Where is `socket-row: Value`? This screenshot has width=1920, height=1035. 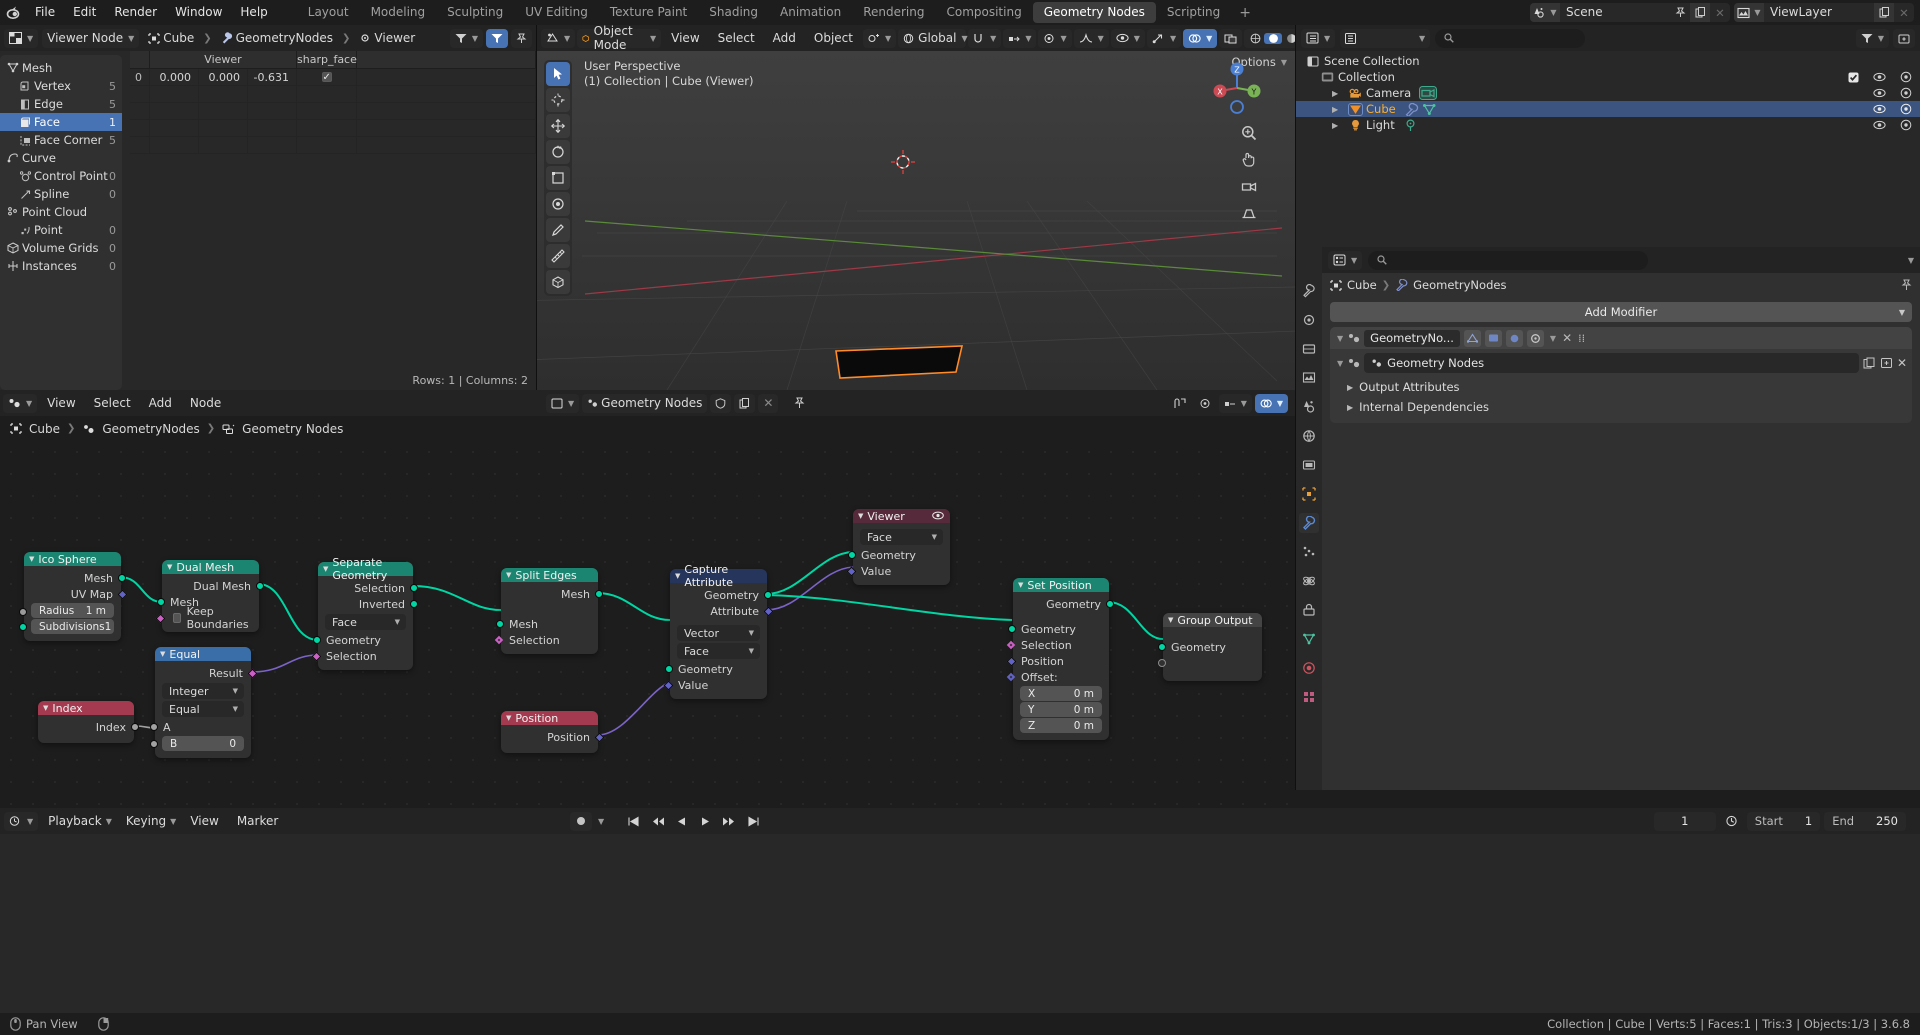
socket-row: Value is located at coordinates (898, 571).